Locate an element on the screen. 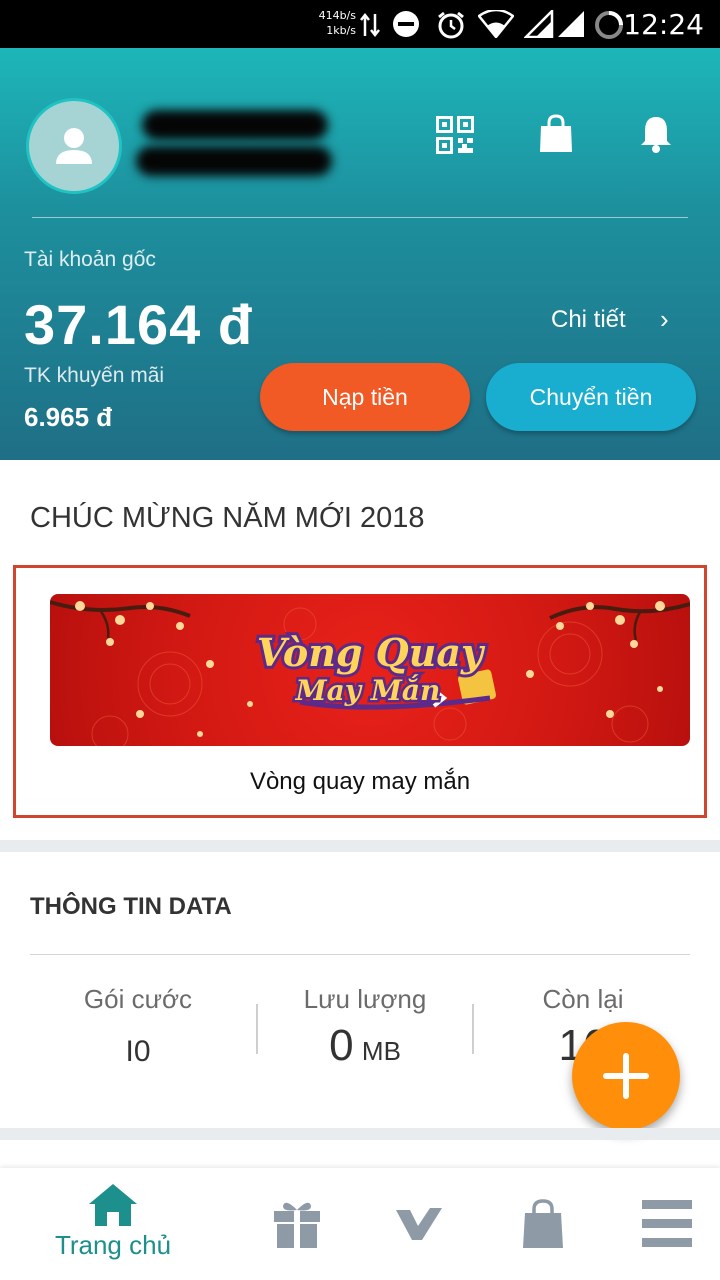 This screenshot has height=1280, width=720. net-up-speed: 1kb/s is located at coordinates (341, 30).